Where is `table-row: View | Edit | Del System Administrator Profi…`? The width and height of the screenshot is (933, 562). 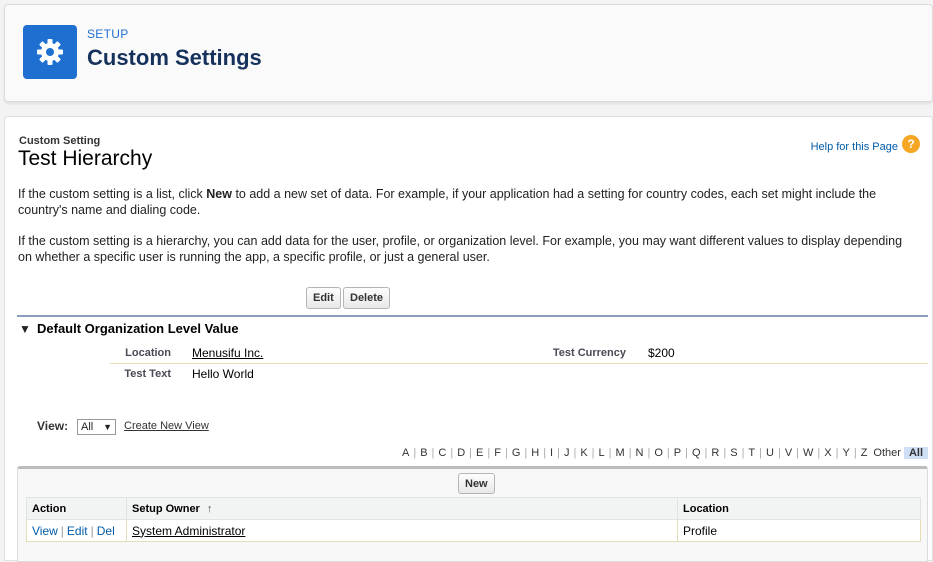 table-row: View | Edit | Del System Administrator Profi… is located at coordinates (473, 530).